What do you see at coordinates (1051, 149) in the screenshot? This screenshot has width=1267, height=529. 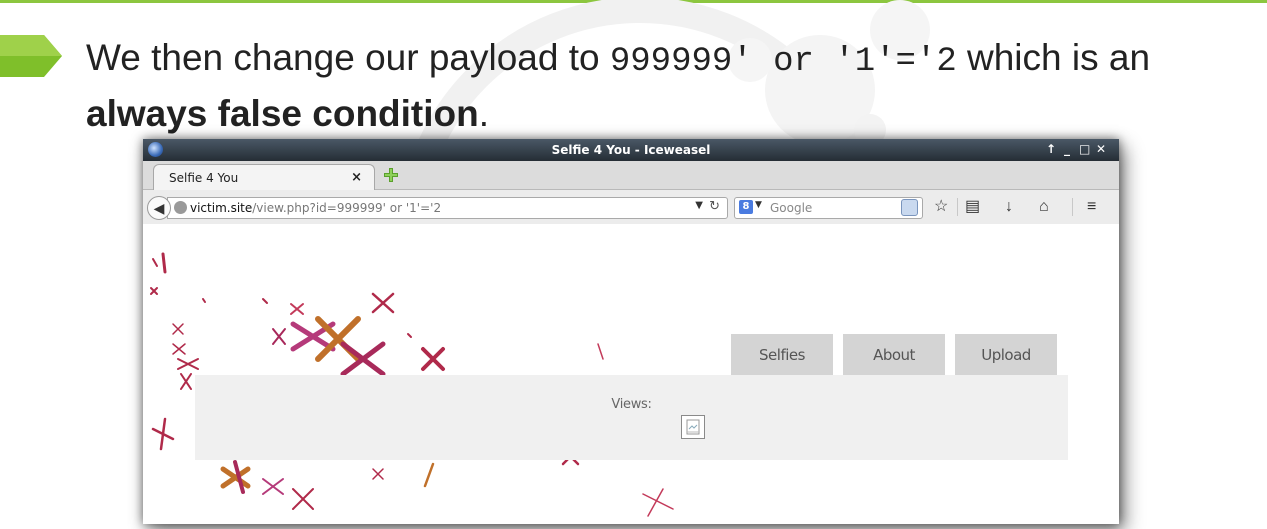 I see `window-maximize-up-icon: ↑` at bounding box center [1051, 149].